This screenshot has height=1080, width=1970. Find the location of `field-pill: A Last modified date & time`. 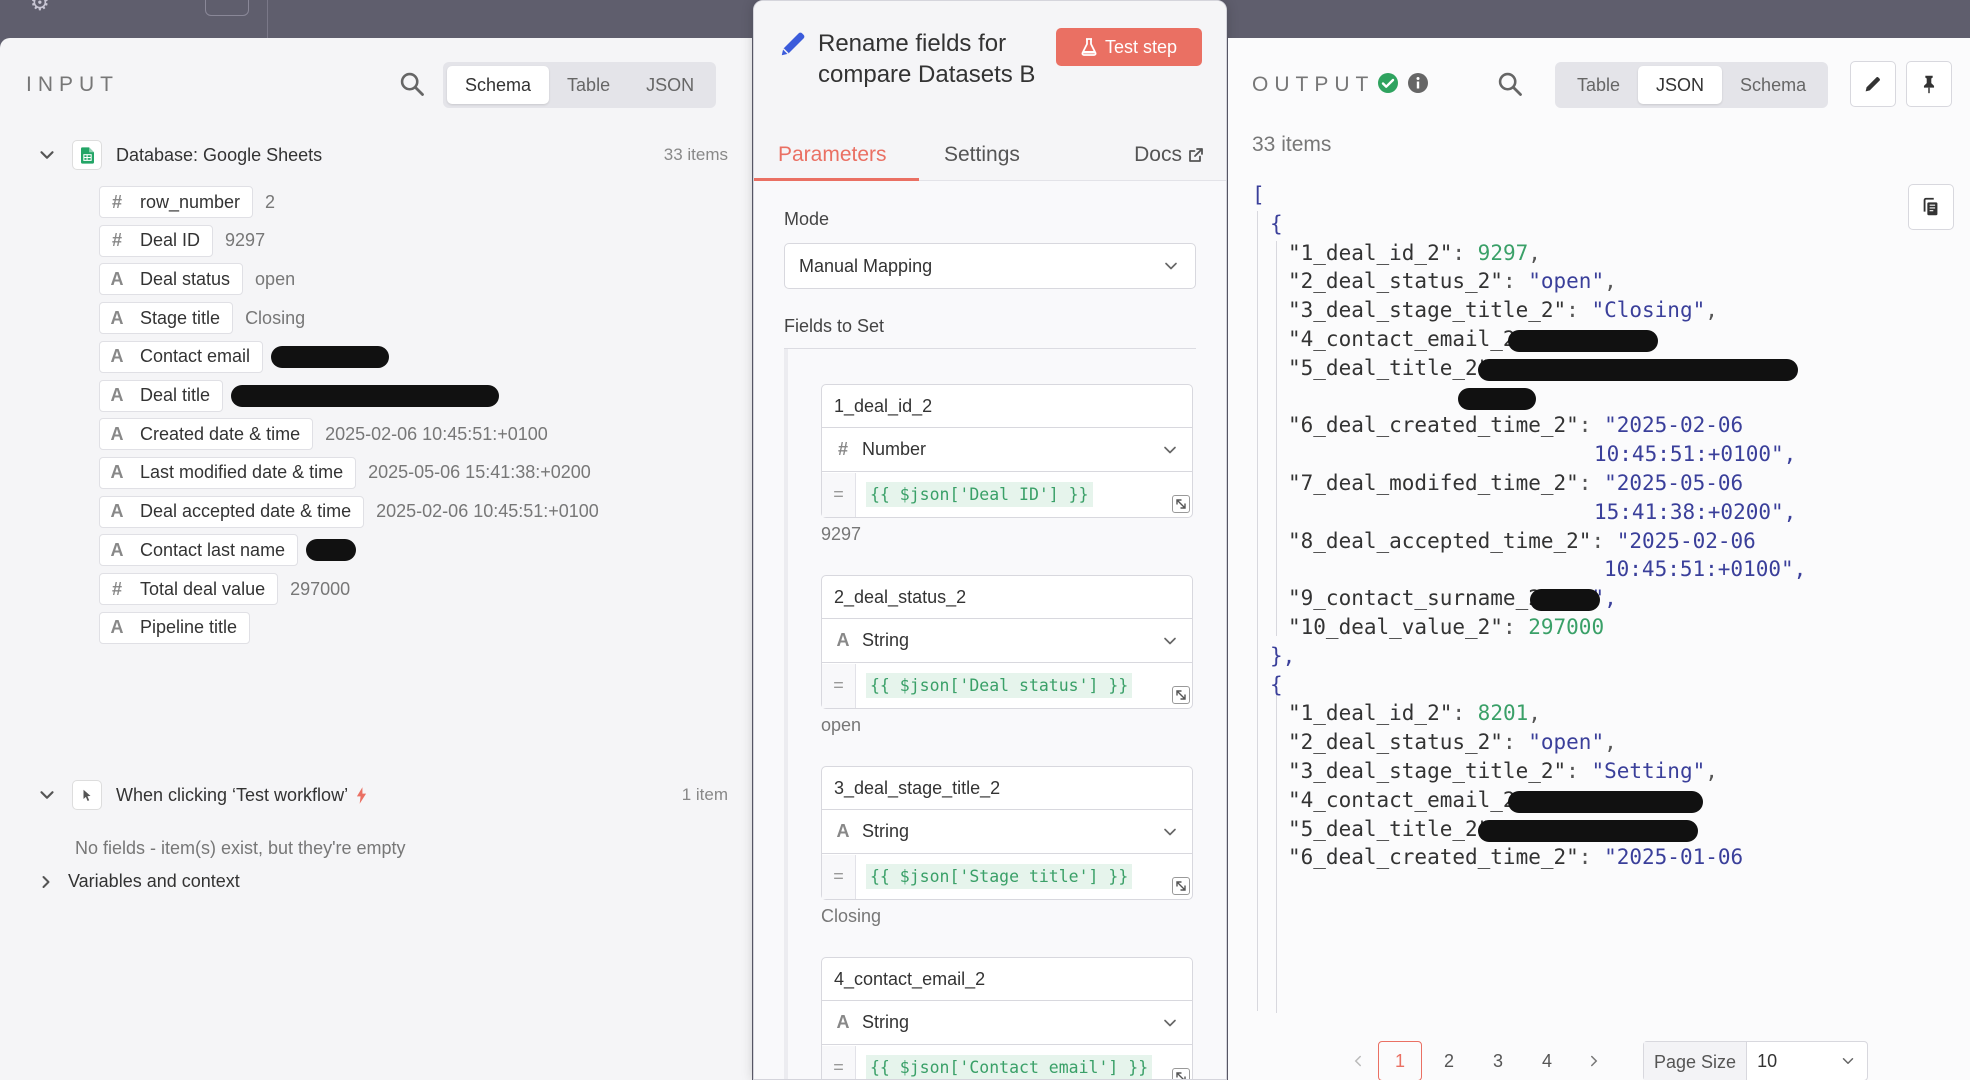

field-pill: A Last modified date & time is located at coordinates (228, 472).